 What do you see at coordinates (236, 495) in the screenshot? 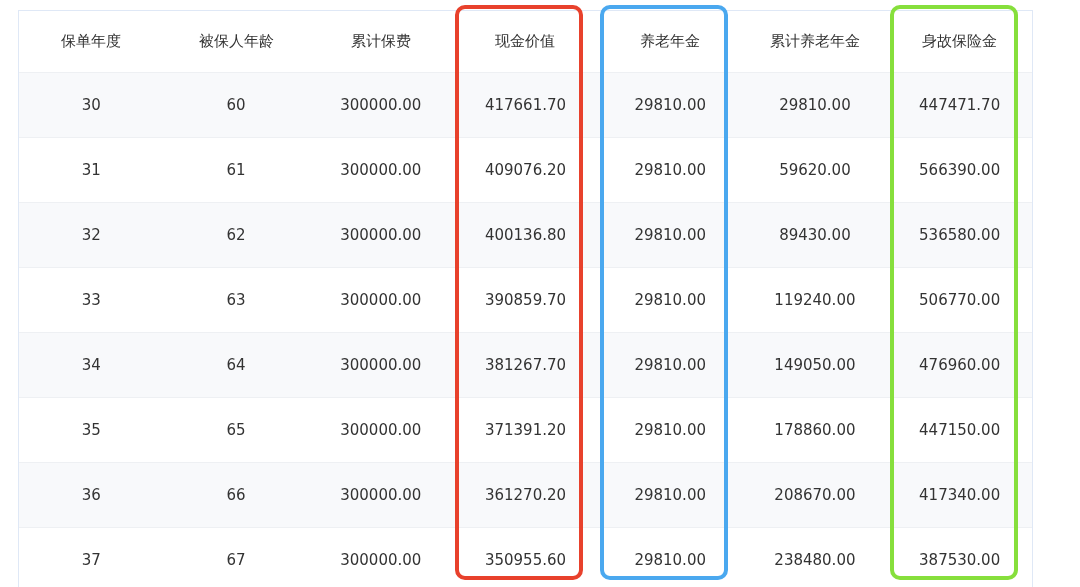
I see `table-cell-text: 66` at bounding box center [236, 495].